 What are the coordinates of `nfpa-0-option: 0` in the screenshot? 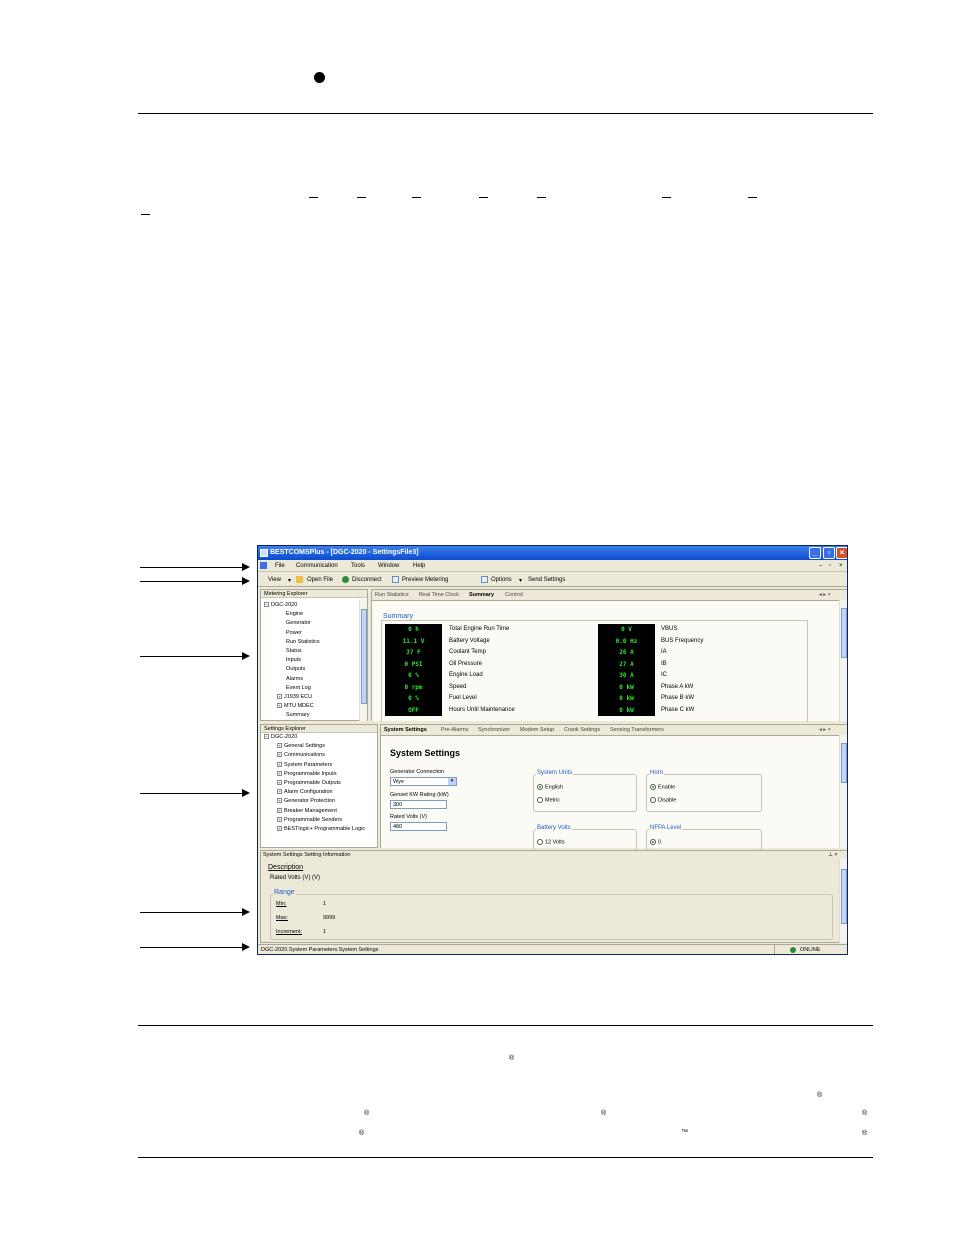 It's located at (655, 842).